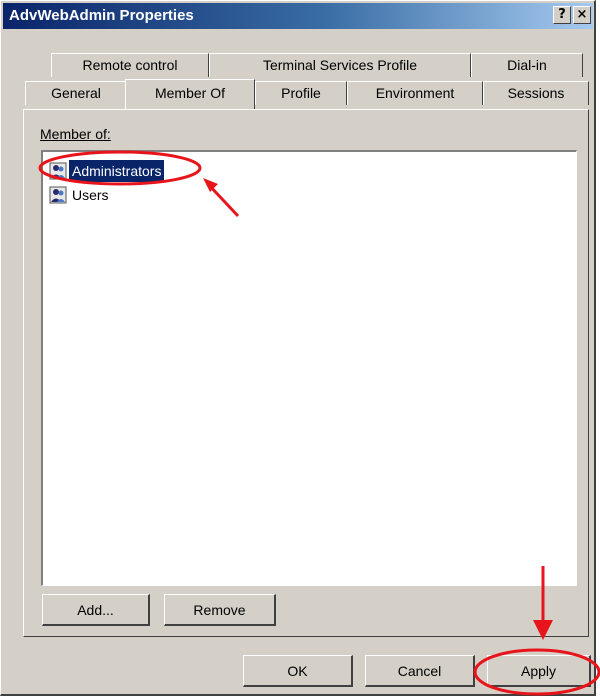 This screenshot has width=600, height=698. Describe the element at coordinates (190, 94) in the screenshot. I see `tab-member-of: Member Of` at that location.